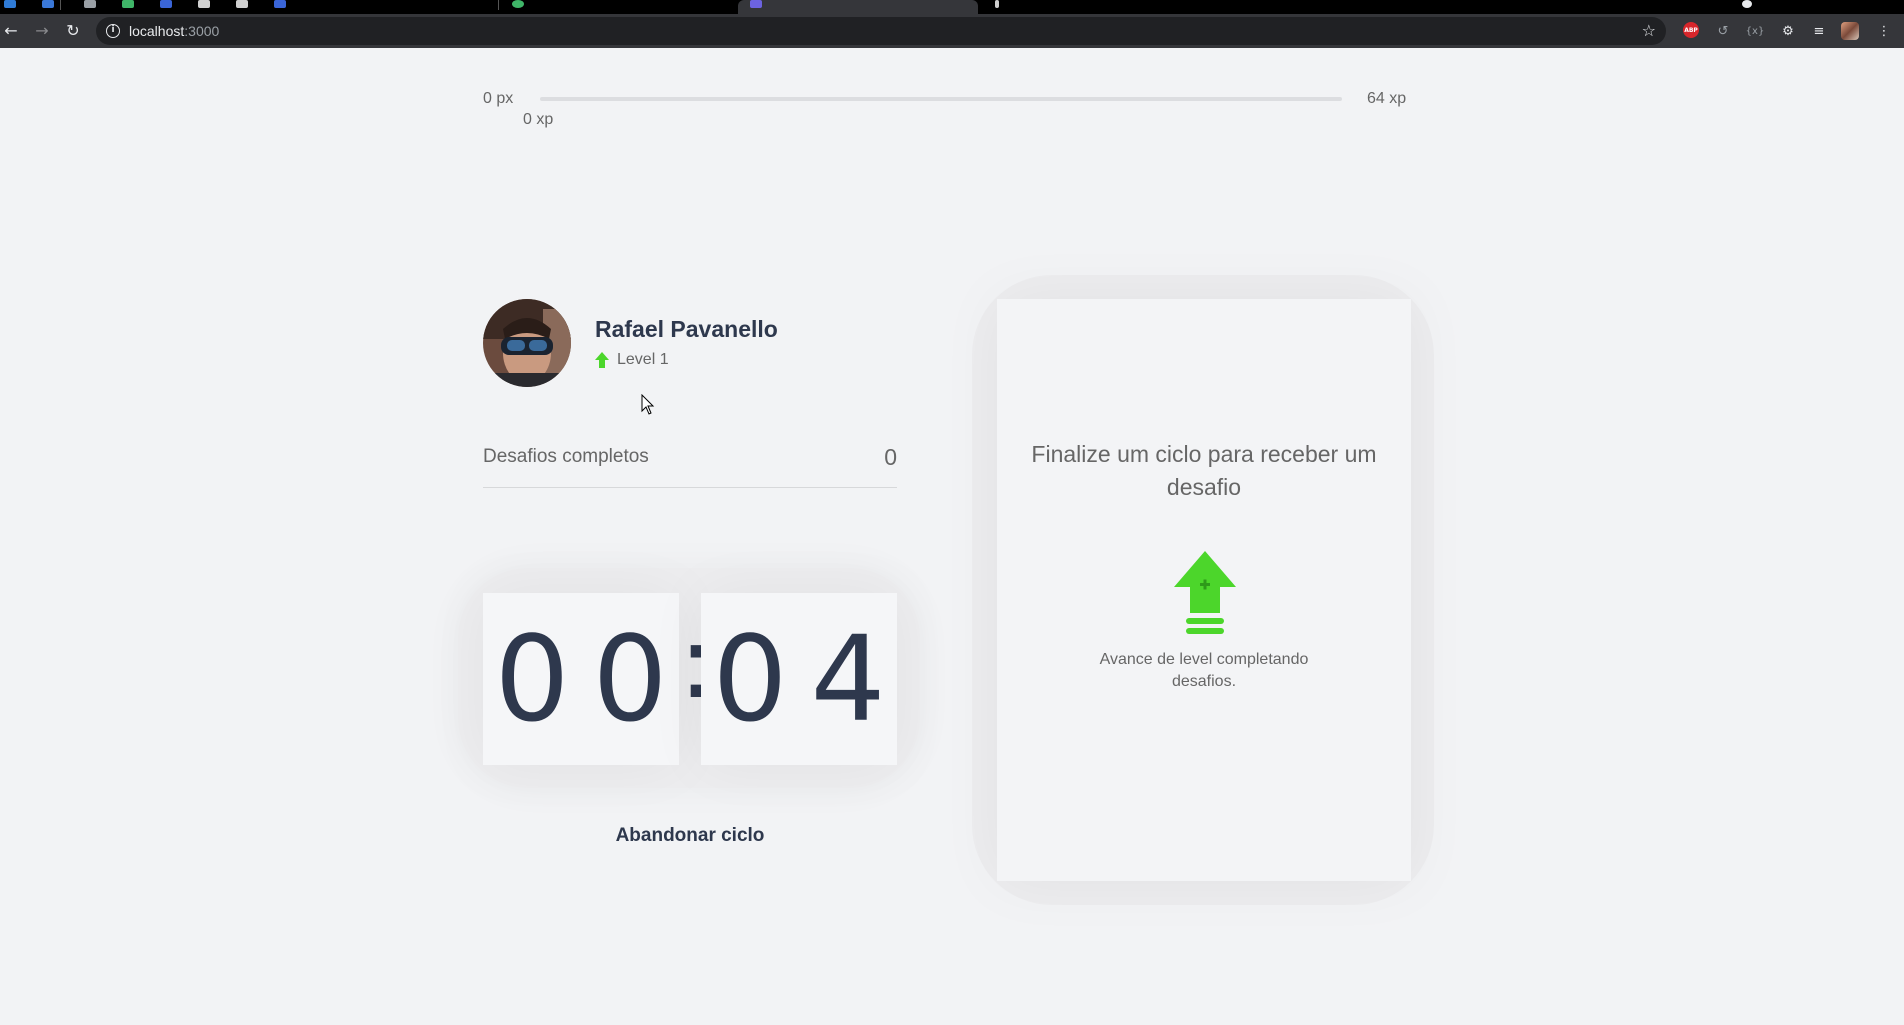  What do you see at coordinates (881, 31) in the screenshot?
I see `address-bar: i localhost:3000 ☆` at bounding box center [881, 31].